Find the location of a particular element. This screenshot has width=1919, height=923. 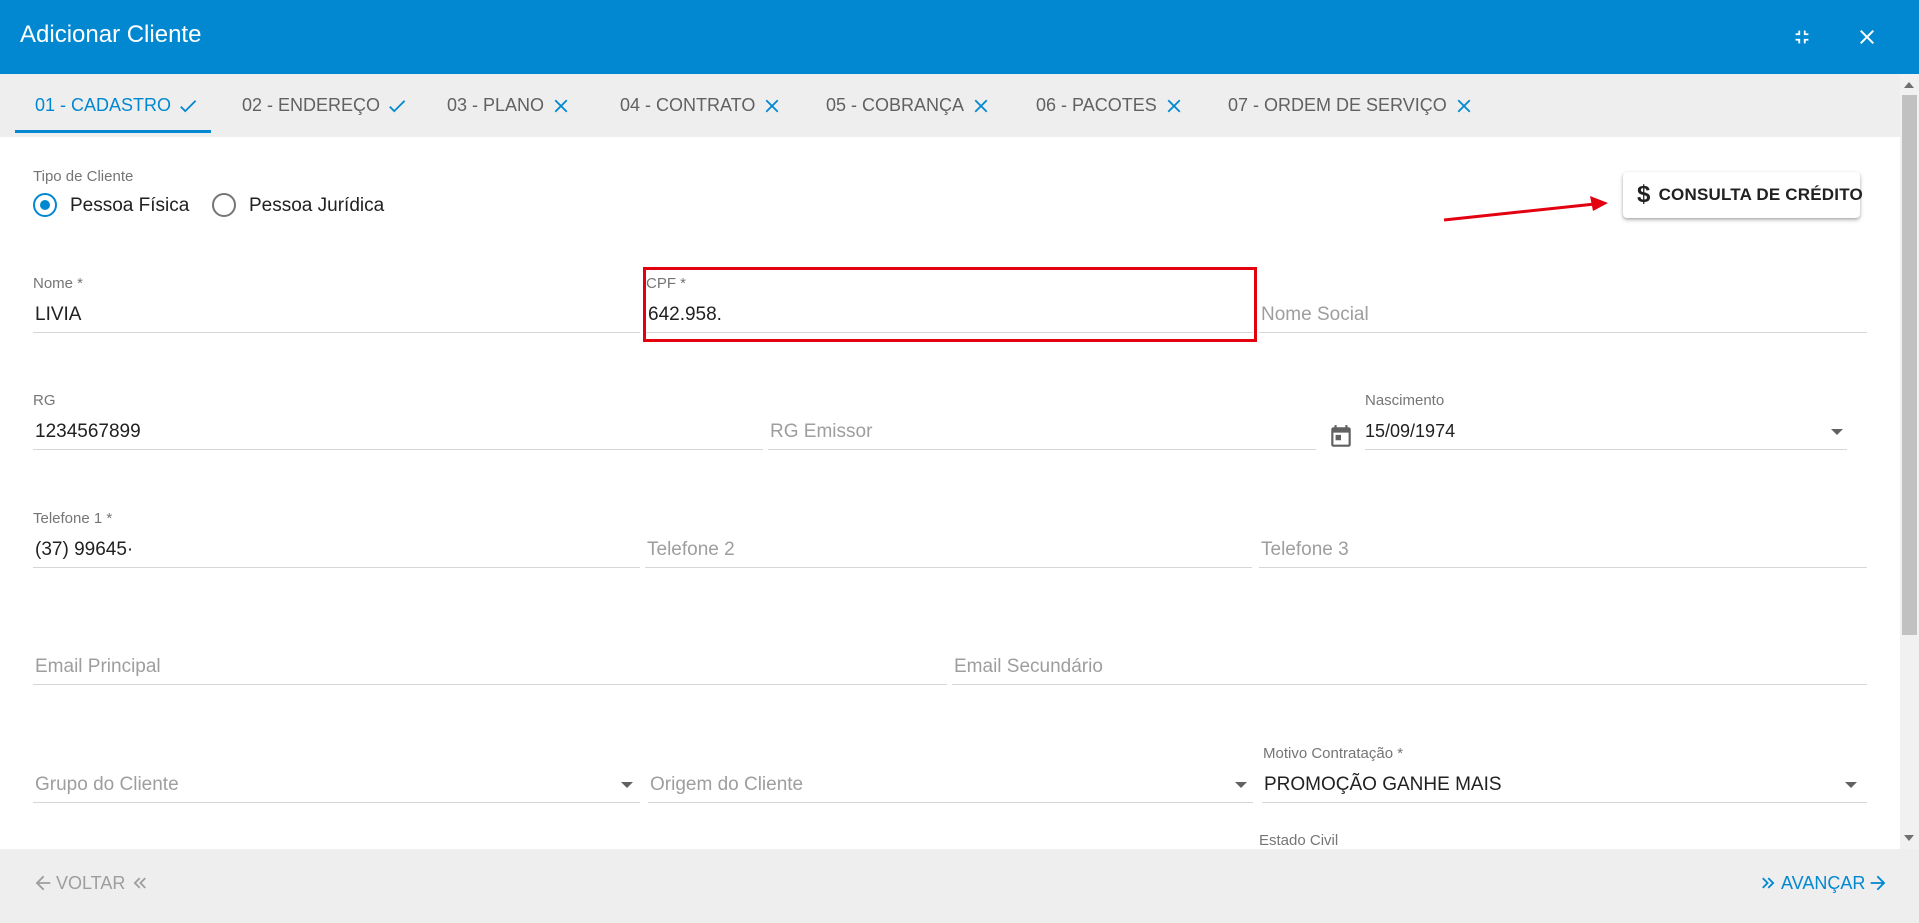

grupo-cliente-underline is located at coordinates (336, 802).